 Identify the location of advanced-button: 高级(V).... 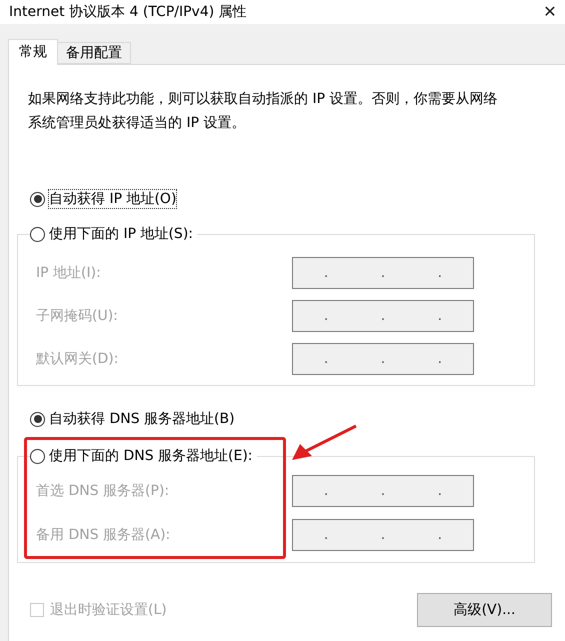
(484, 610).